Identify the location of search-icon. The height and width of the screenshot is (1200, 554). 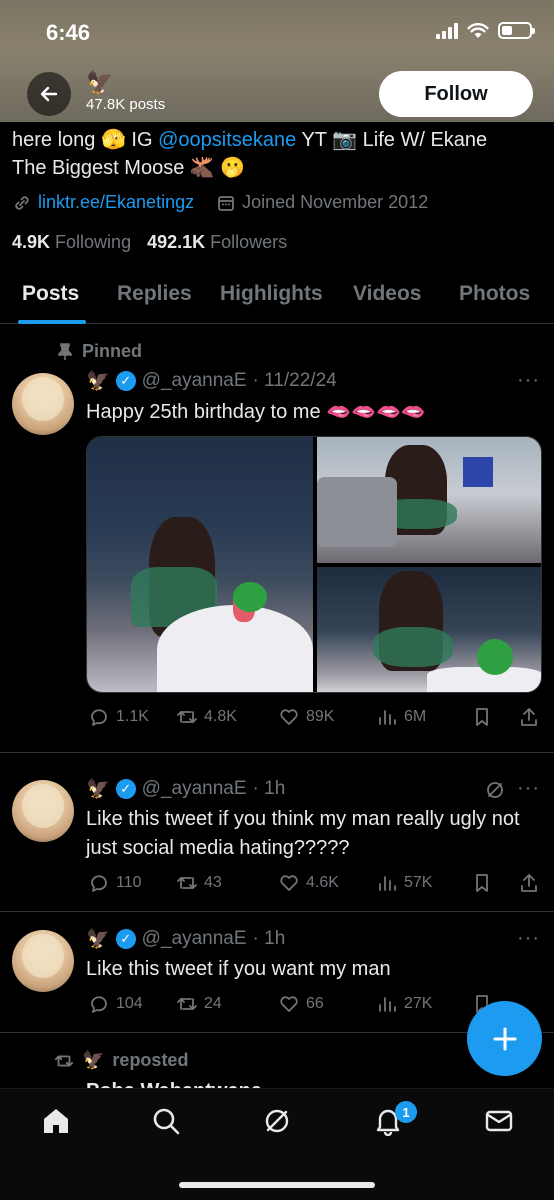
(166, 1121).